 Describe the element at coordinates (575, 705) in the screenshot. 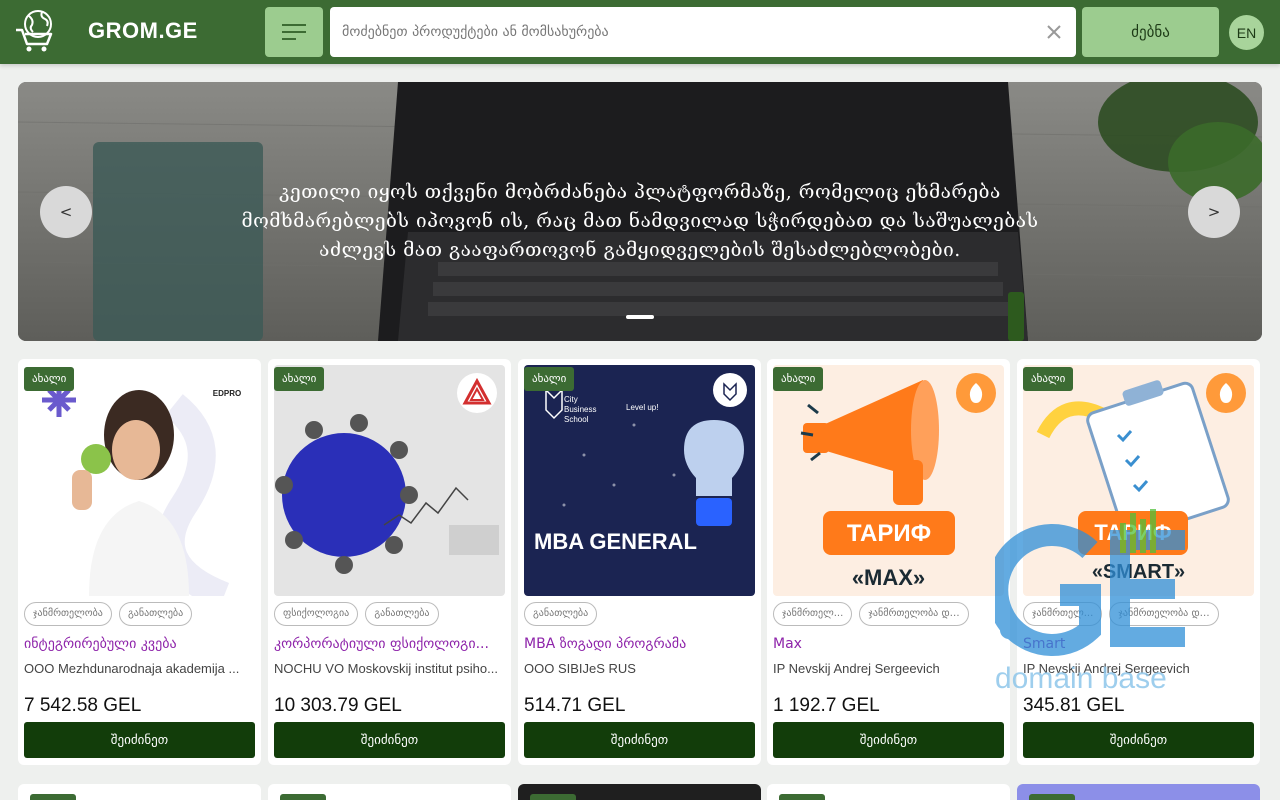

I see `product-price: 514.71 GEL` at that location.